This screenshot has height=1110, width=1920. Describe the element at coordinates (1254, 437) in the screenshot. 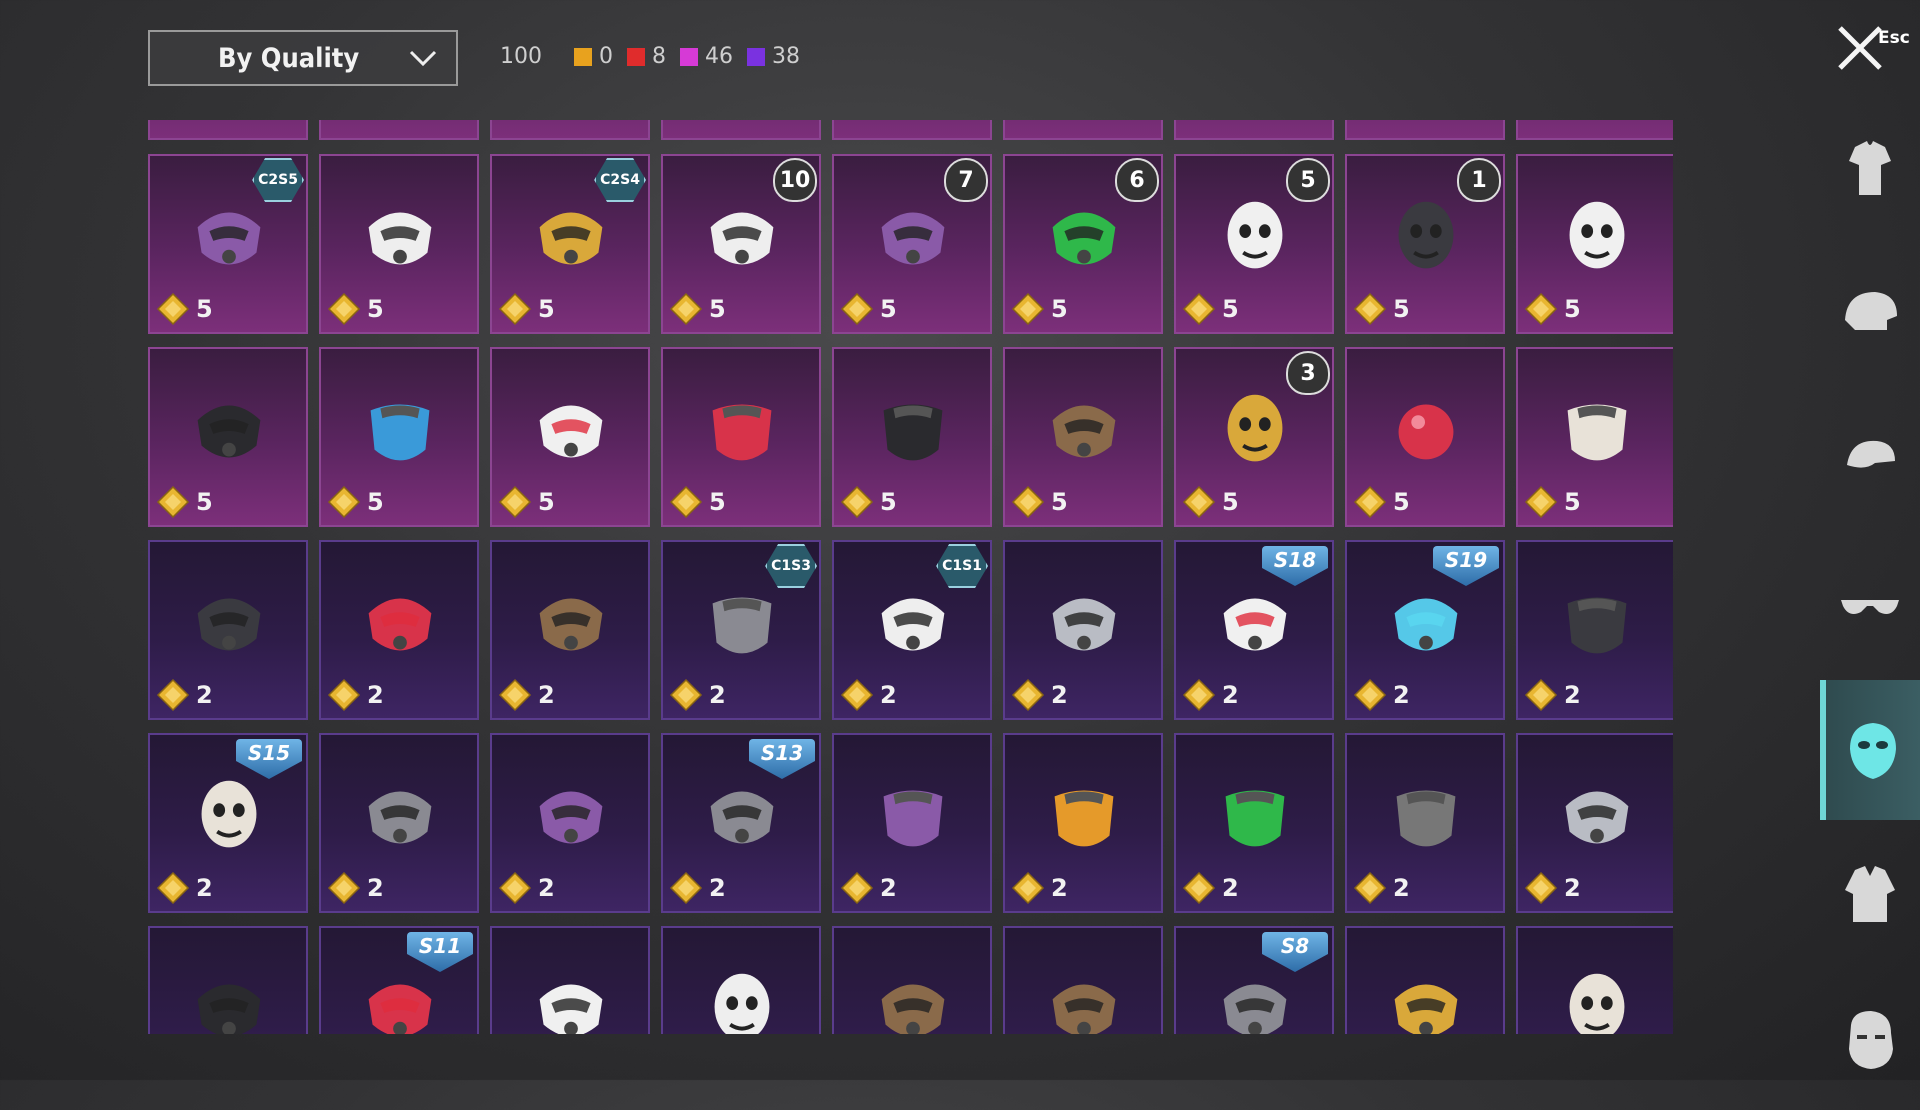

I see `inventory-item: 53` at that location.